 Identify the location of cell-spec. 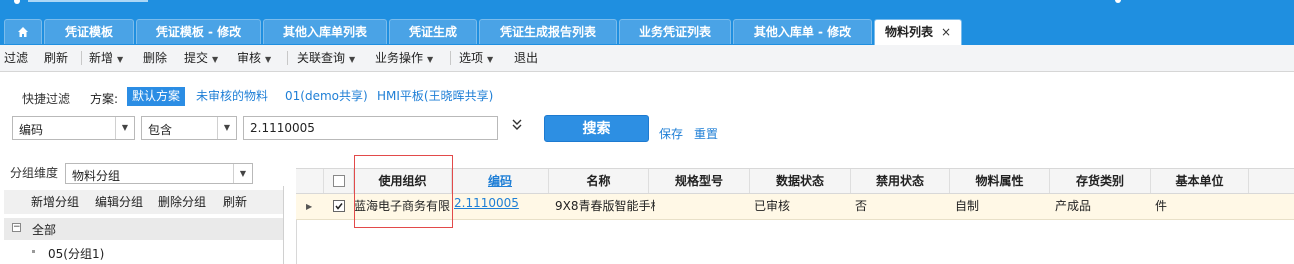
(704, 206).